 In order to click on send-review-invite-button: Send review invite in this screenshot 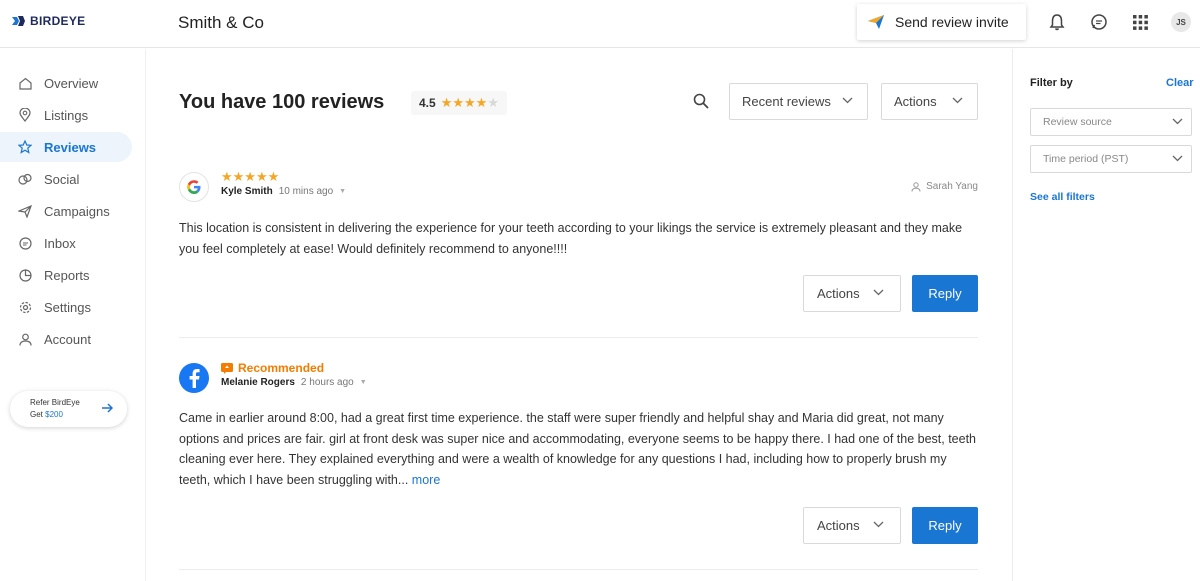, I will do `click(941, 22)`.